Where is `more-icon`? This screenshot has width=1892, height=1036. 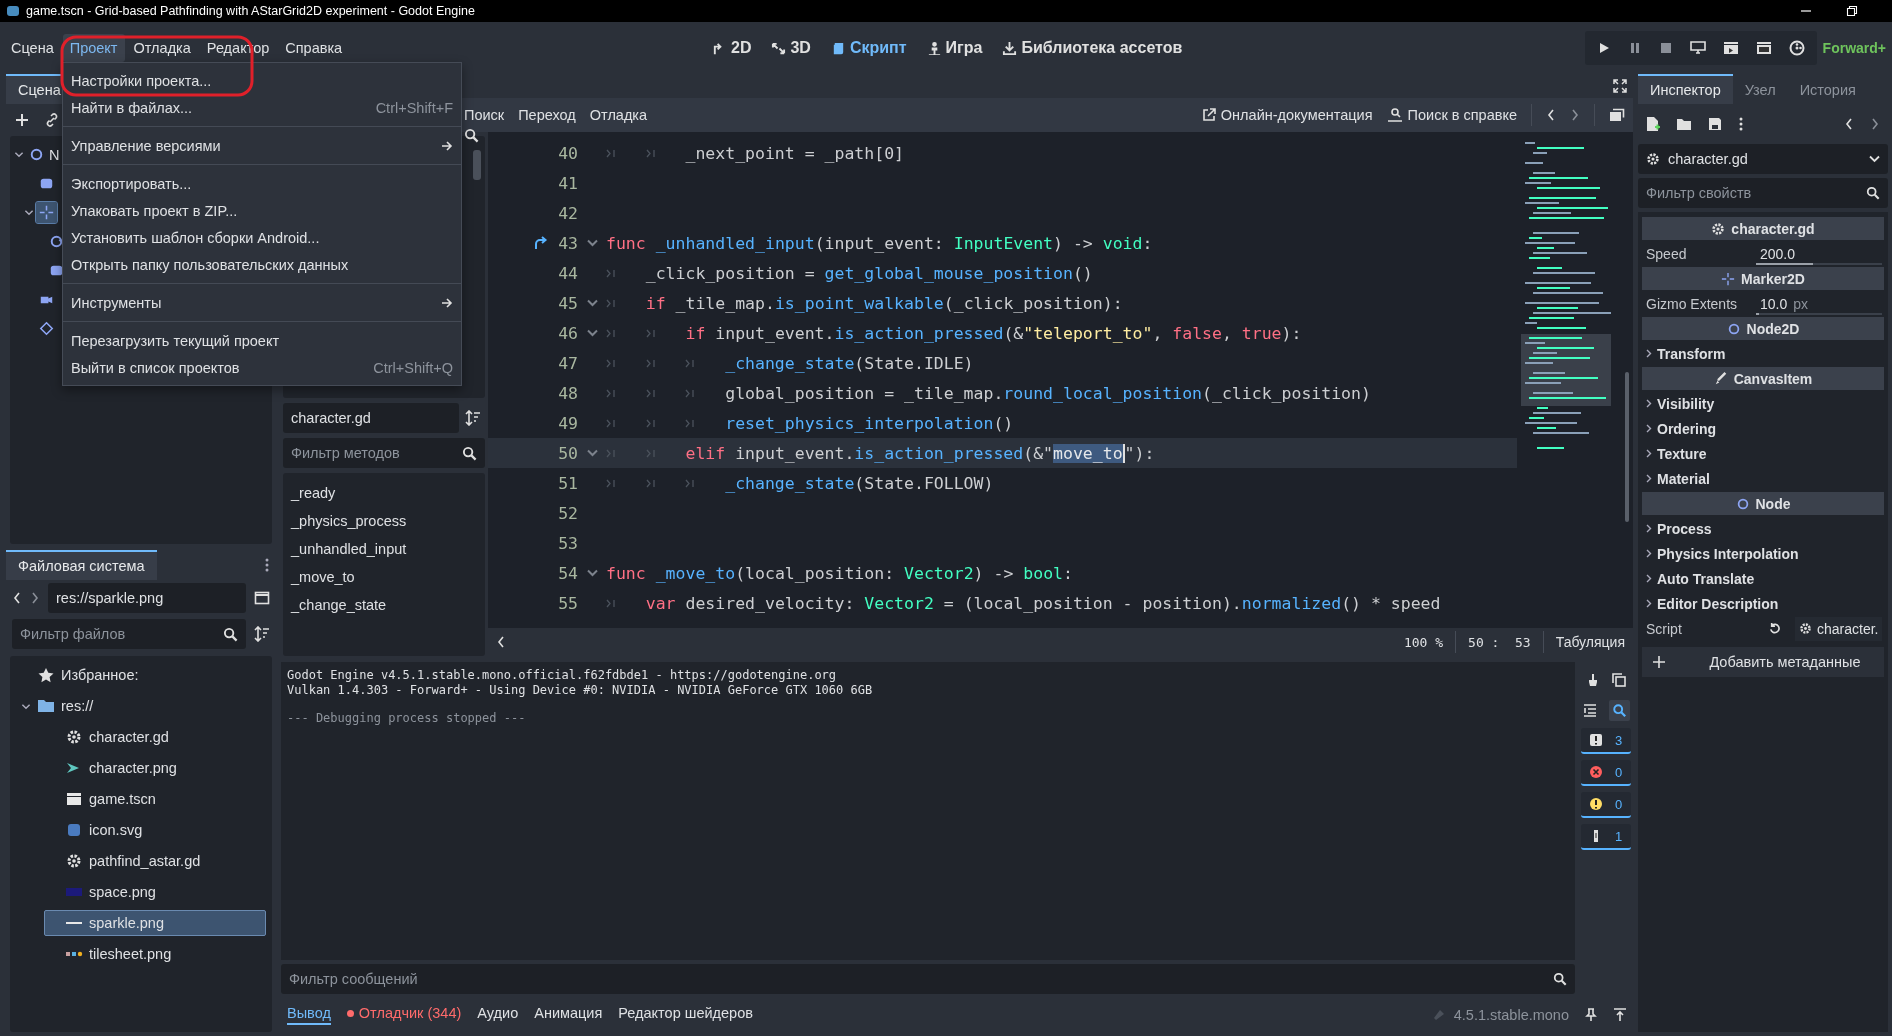 more-icon is located at coordinates (1741, 124).